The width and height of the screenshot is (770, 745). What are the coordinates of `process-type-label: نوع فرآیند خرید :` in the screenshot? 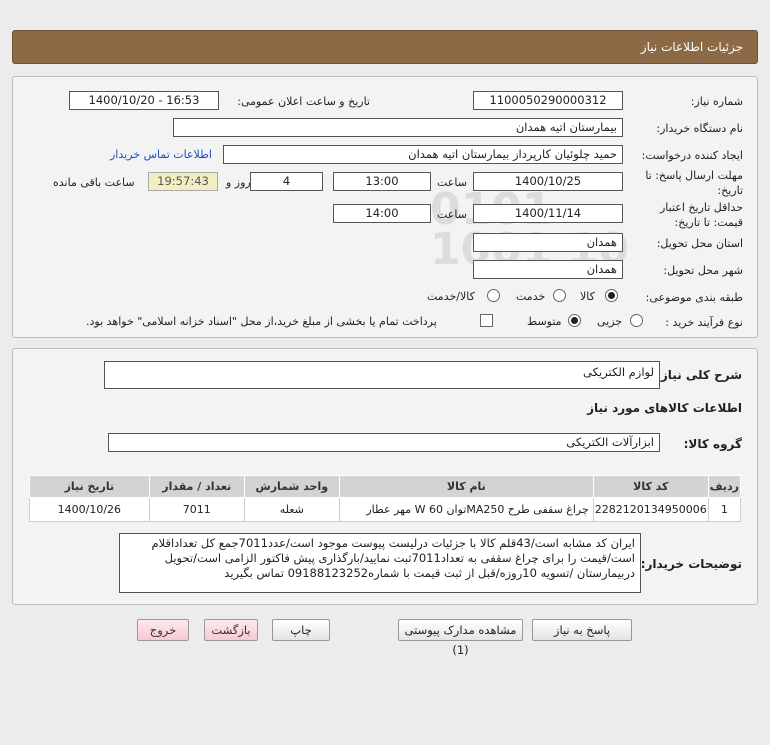 It's located at (704, 322).